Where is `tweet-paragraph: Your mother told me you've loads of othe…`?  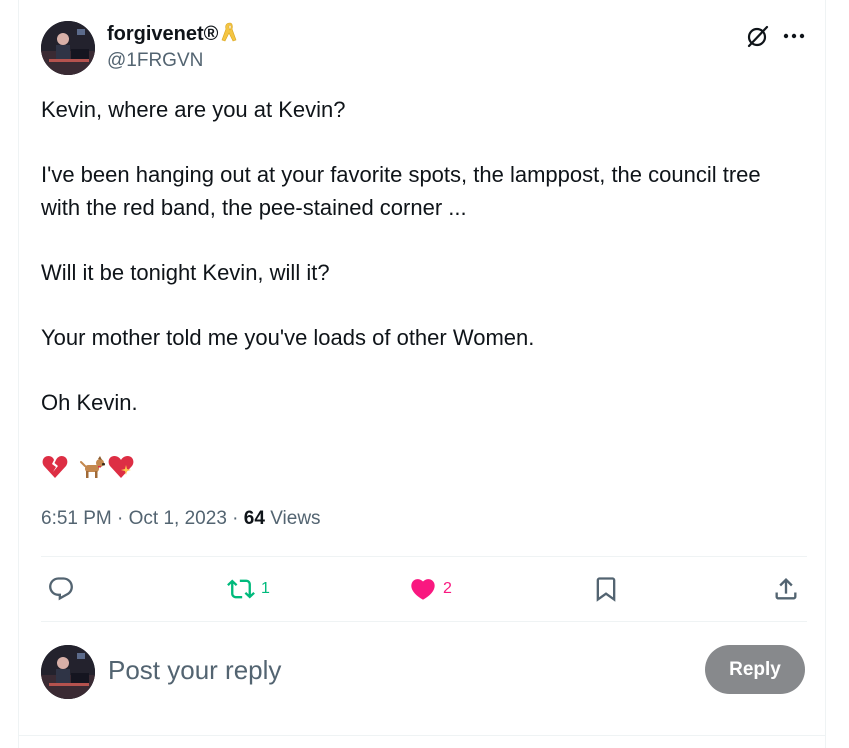
tweet-paragraph: Your mother told me you've loads of othe… is located at coordinates (288, 337).